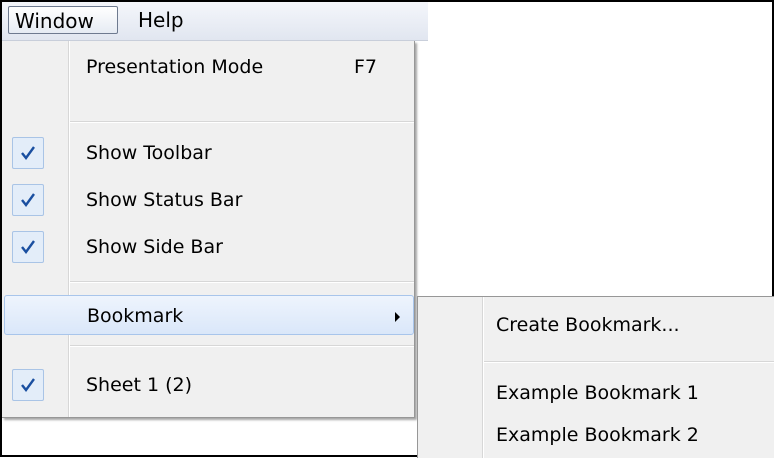 The height and width of the screenshot is (458, 774). What do you see at coordinates (397, 317) in the screenshot?
I see `submenu-arrow-icon` at bounding box center [397, 317].